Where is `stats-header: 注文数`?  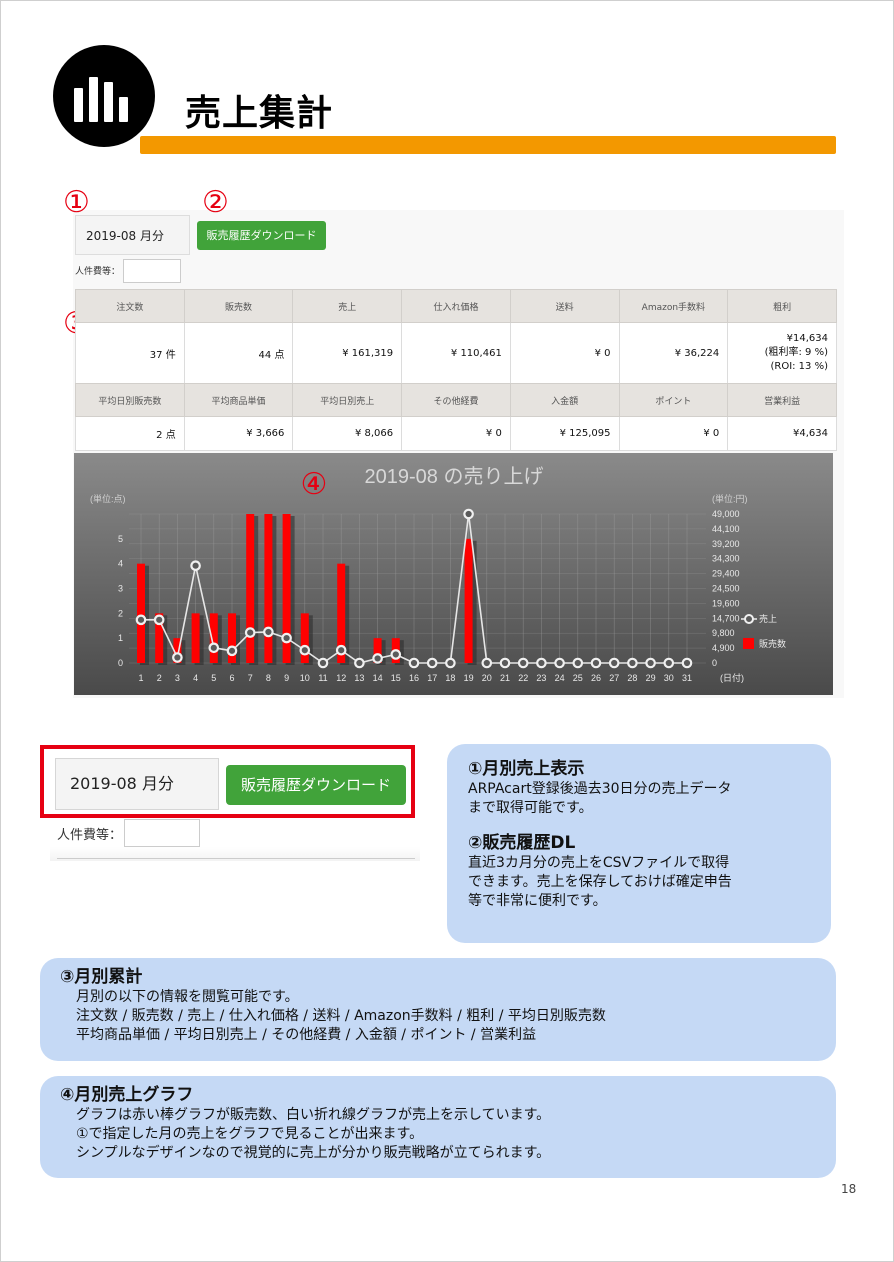
stats-header: 注文数 is located at coordinates (130, 306).